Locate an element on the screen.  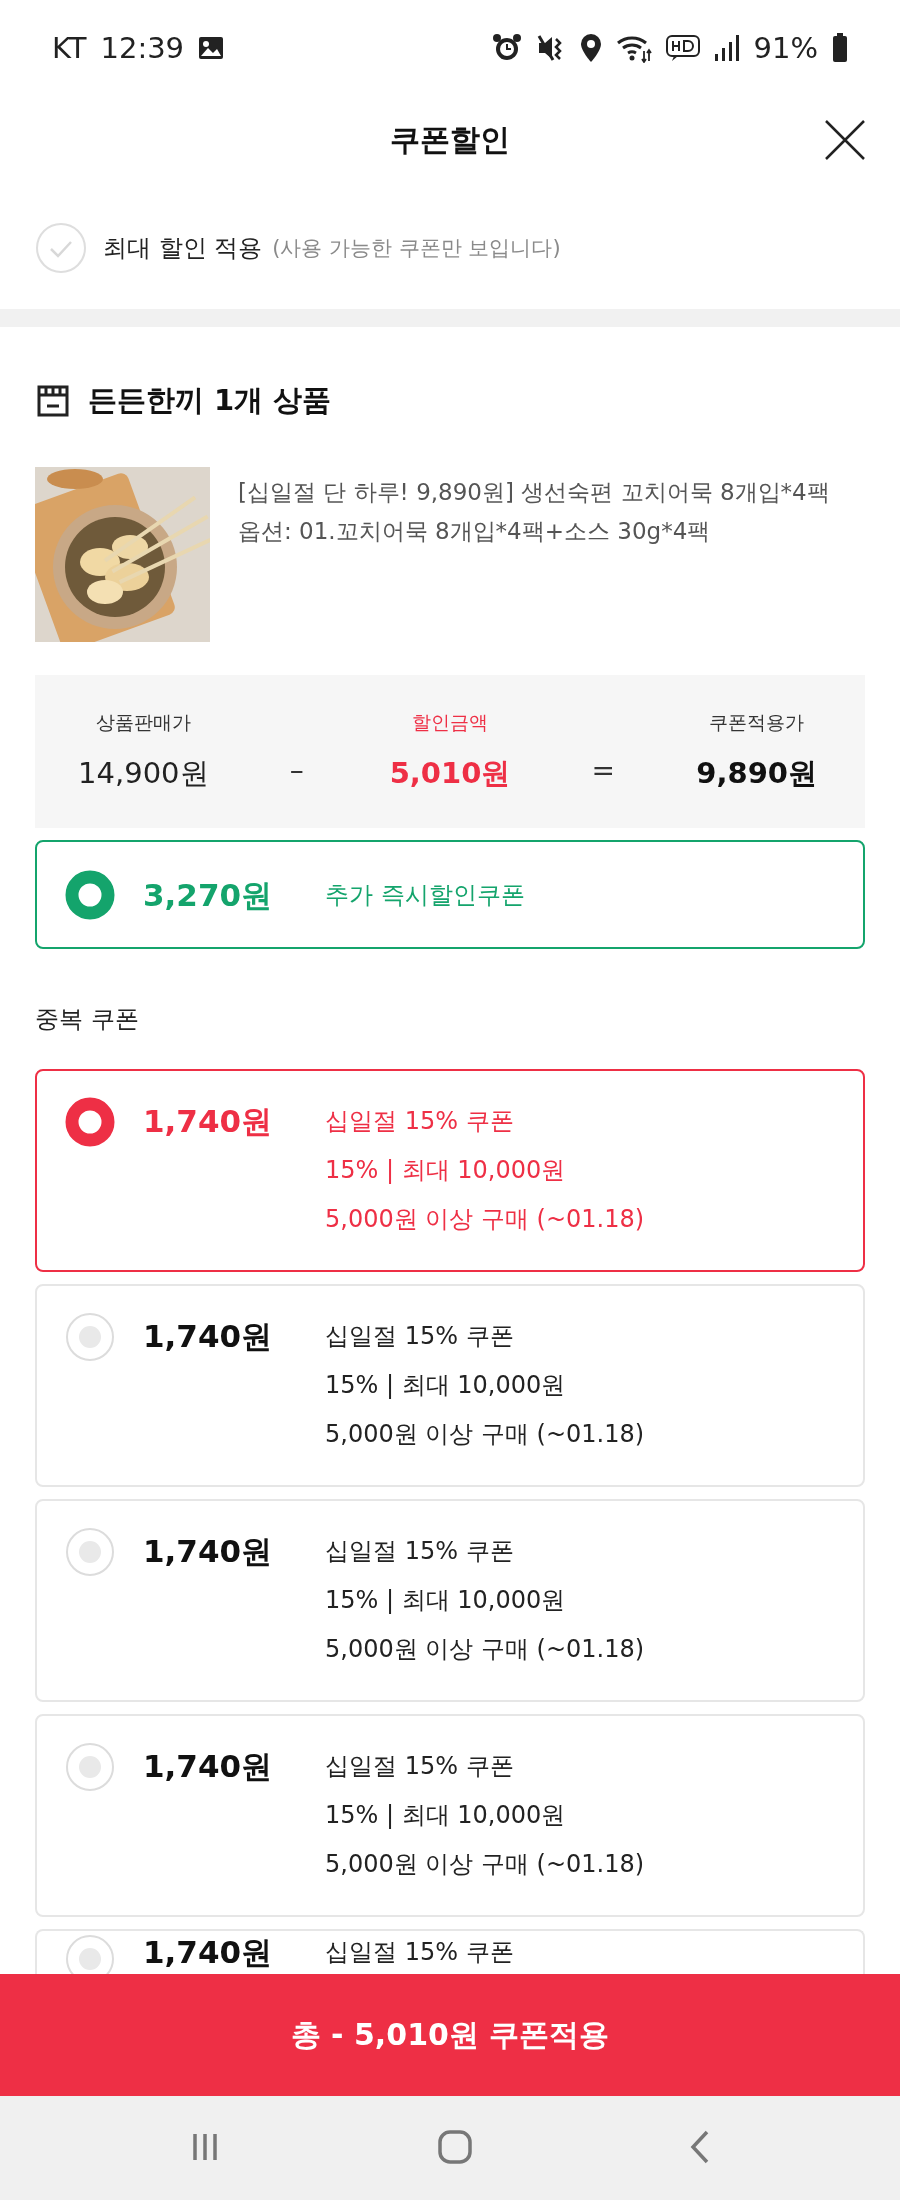
price-label: 상품판매가 is located at coordinates (143, 722).